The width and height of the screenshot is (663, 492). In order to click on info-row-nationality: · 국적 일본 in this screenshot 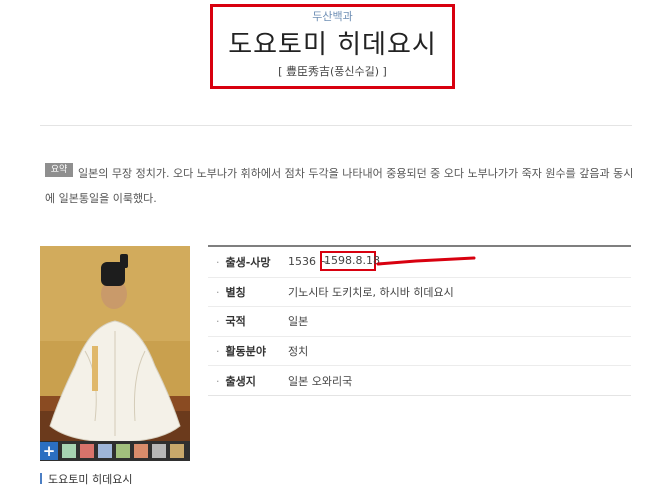, I will do `click(419, 321)`.